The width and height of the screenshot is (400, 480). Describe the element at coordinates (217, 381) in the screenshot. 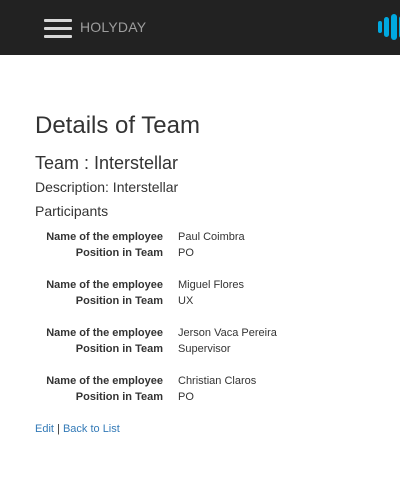

I see `employee-name-value: Christian Claros` at that location.